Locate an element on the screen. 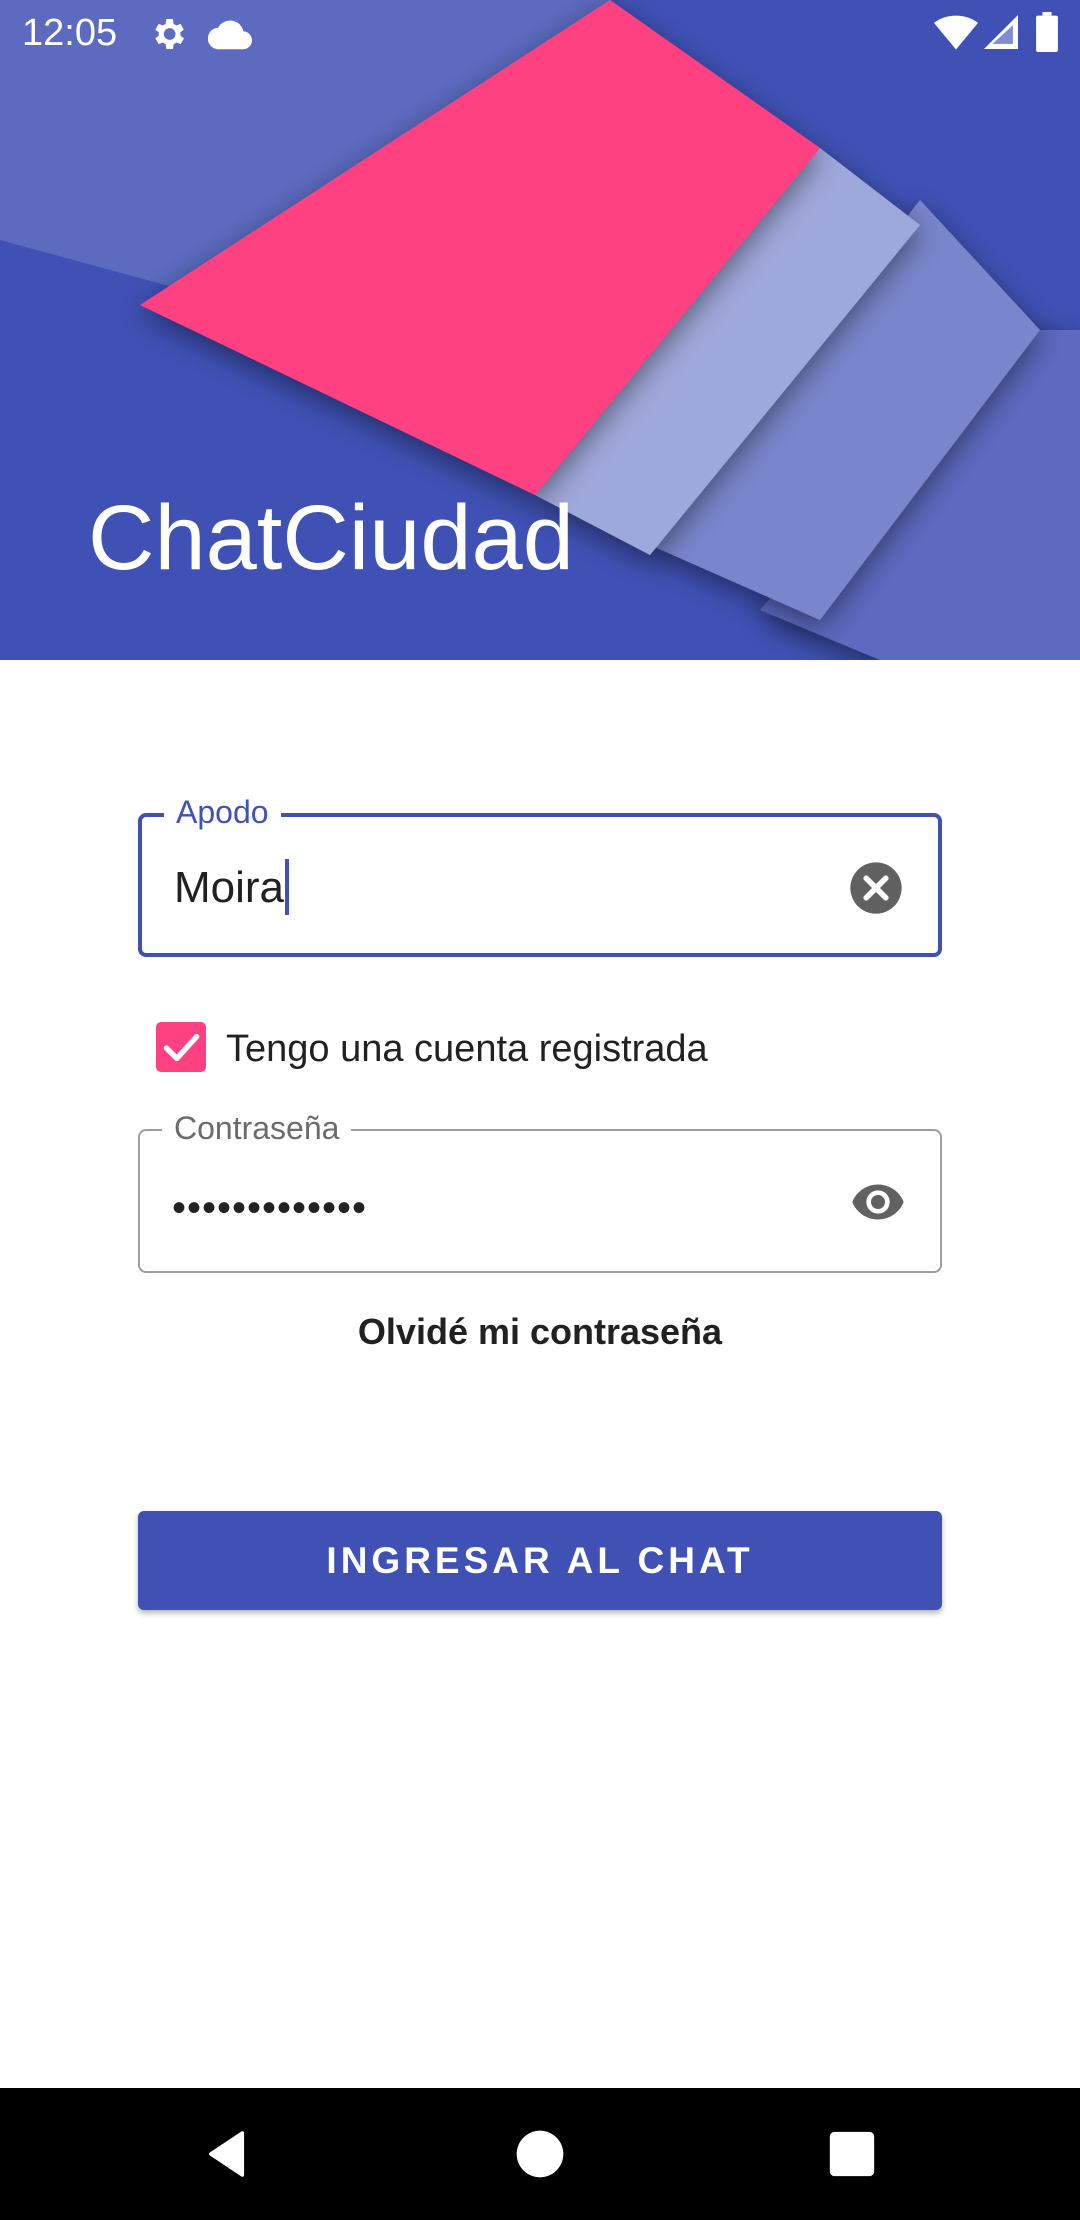  nickname-field: Apodo Moira is located at coordinates (540, 875).